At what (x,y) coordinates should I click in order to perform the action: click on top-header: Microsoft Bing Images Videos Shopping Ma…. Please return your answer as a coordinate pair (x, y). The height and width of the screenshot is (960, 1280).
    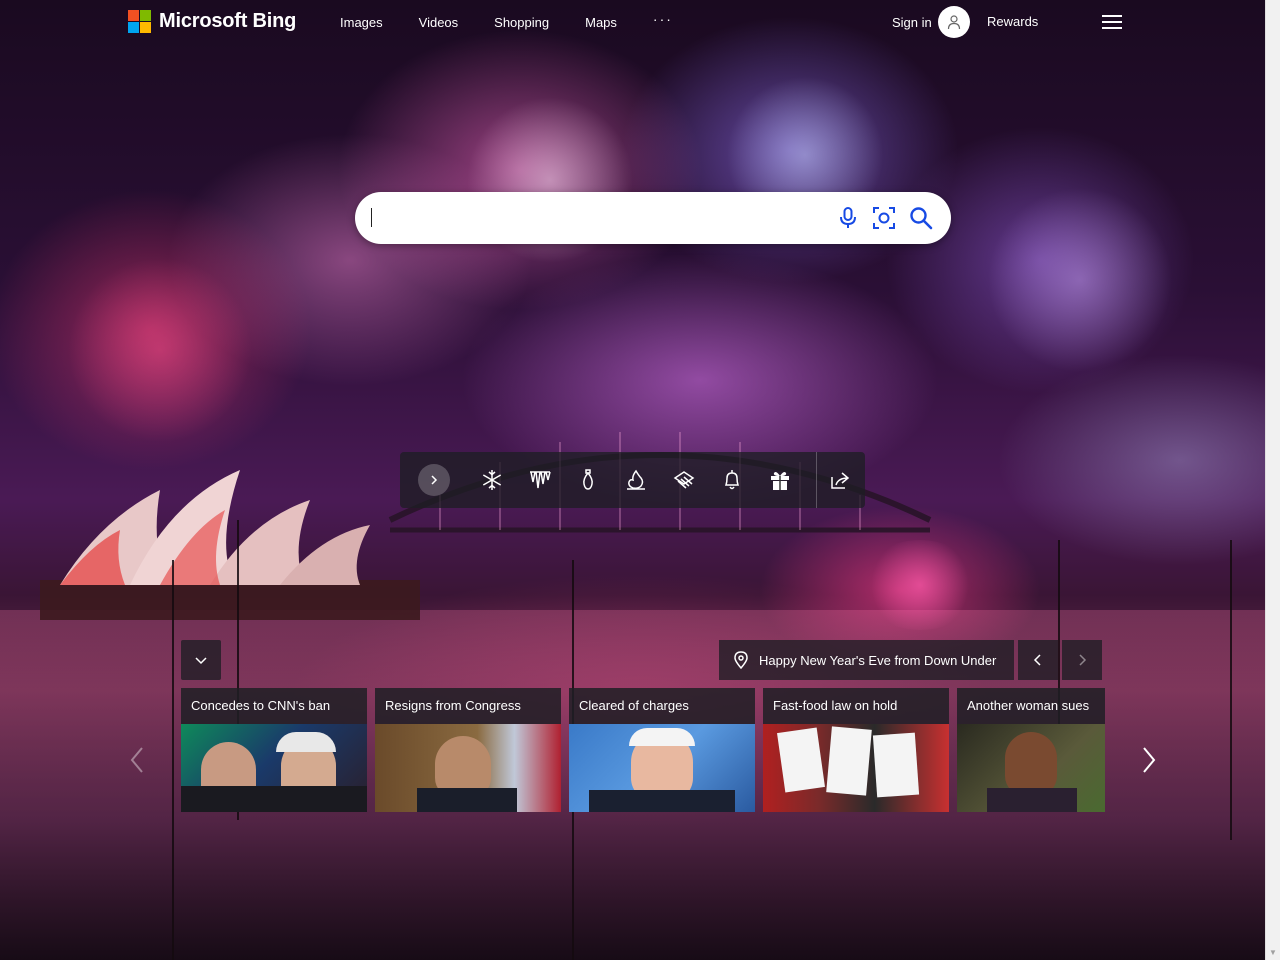
    Looking at the image, I should click on (632, 23).